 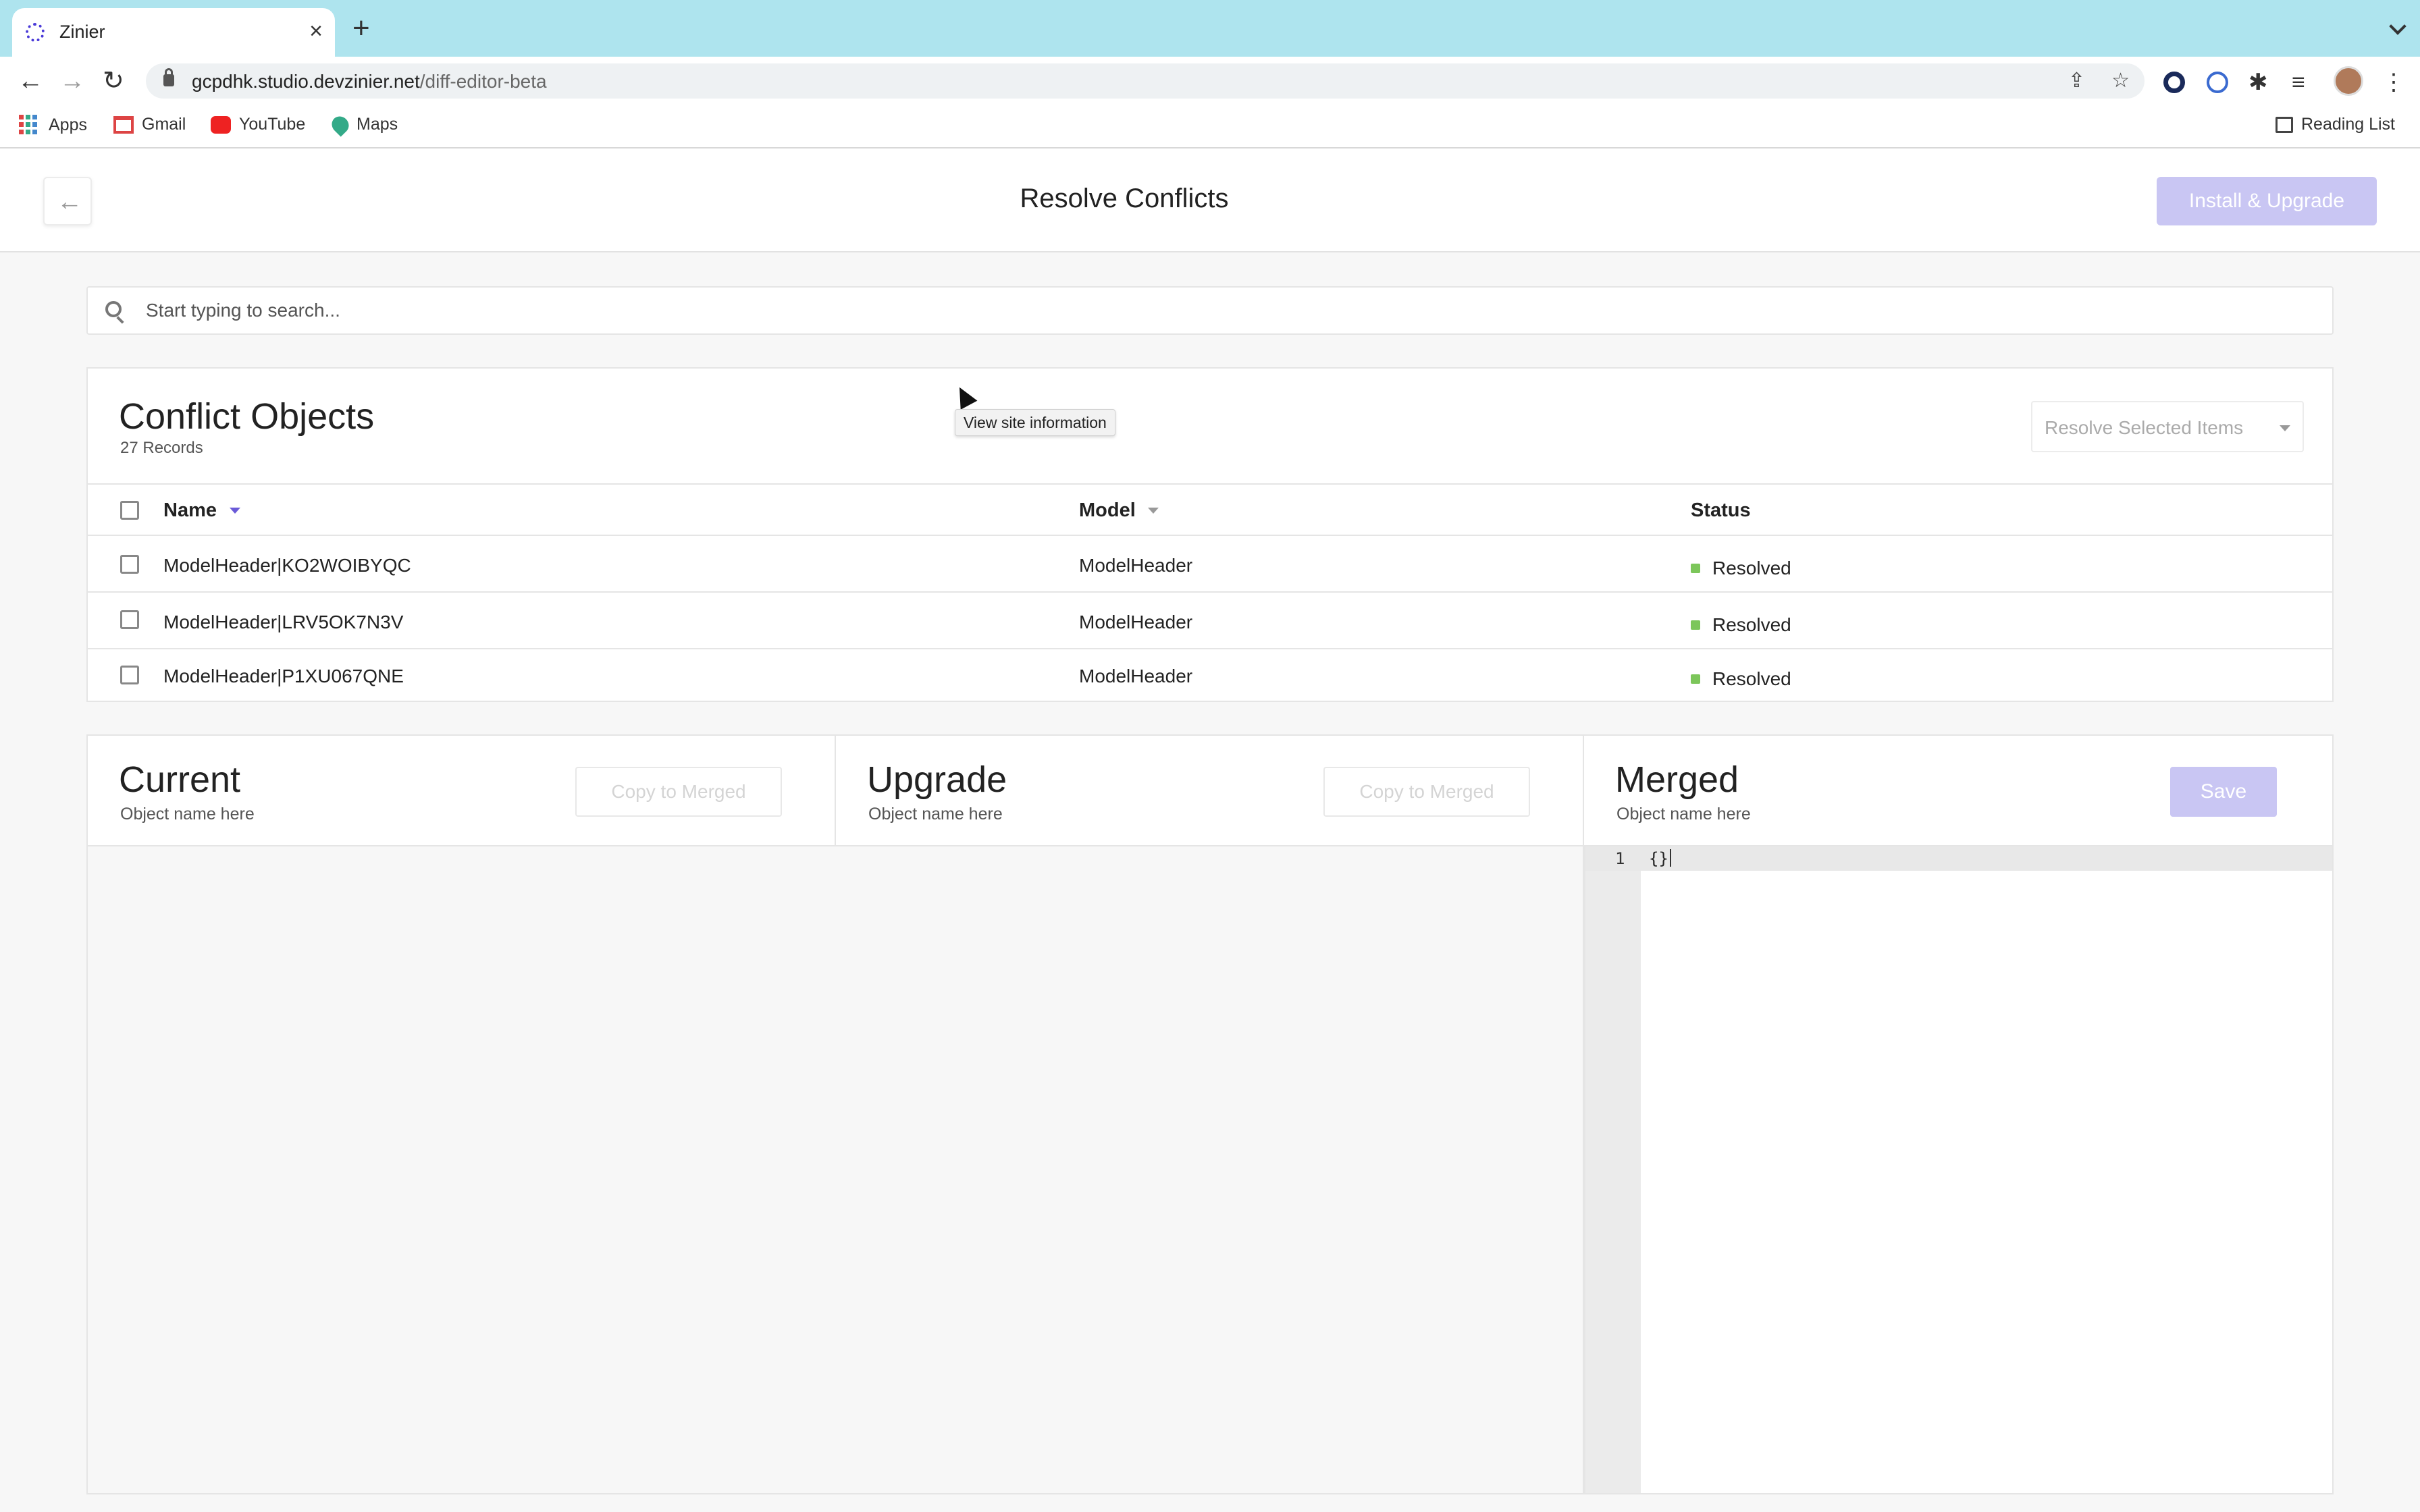 What do you see at coordinates (190, 511) in the screenshot?
I see `column-name: Name` at bounding box center [190, 511].